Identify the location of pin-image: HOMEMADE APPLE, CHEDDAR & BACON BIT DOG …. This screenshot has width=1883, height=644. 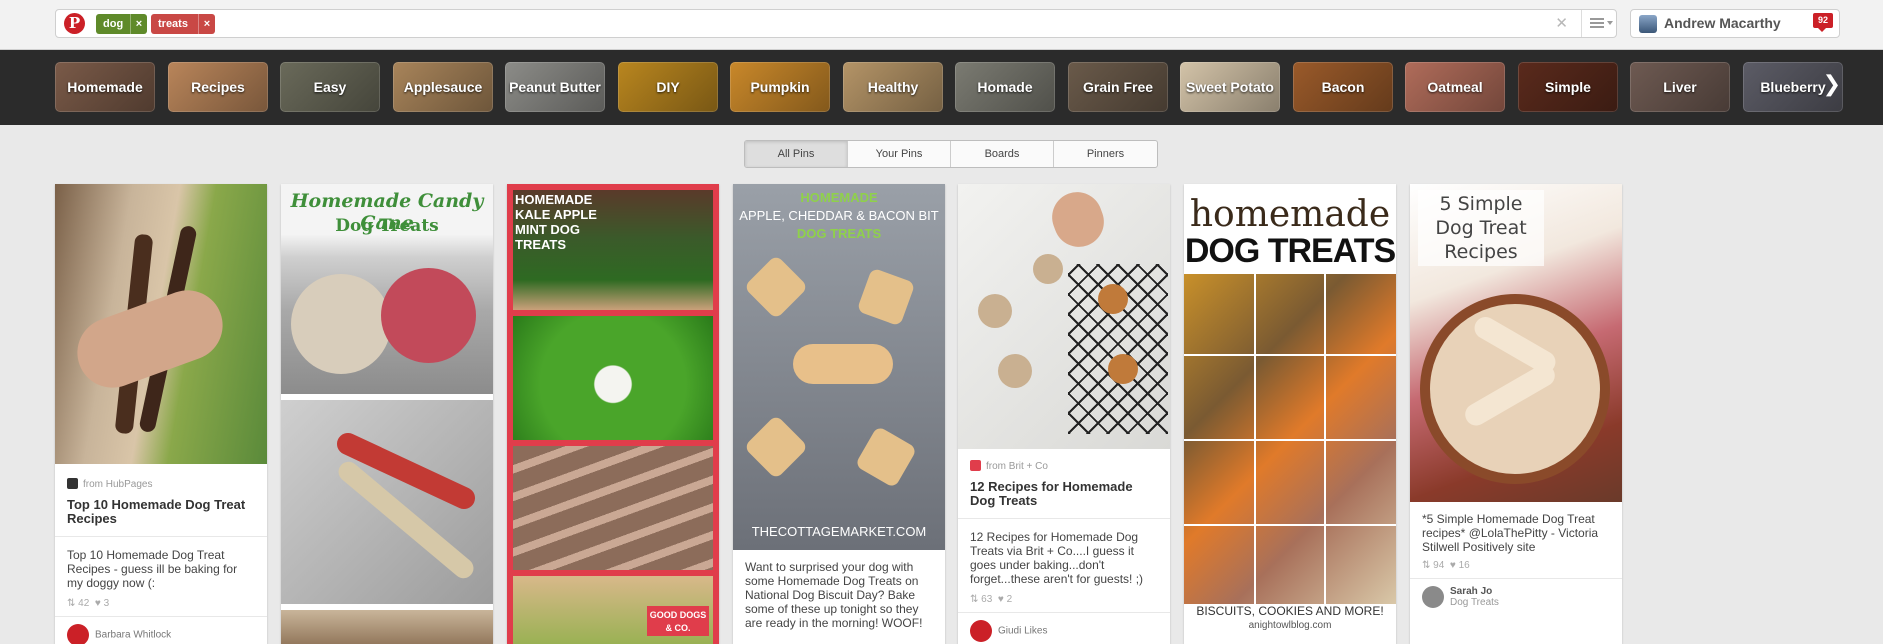
(839, 367).